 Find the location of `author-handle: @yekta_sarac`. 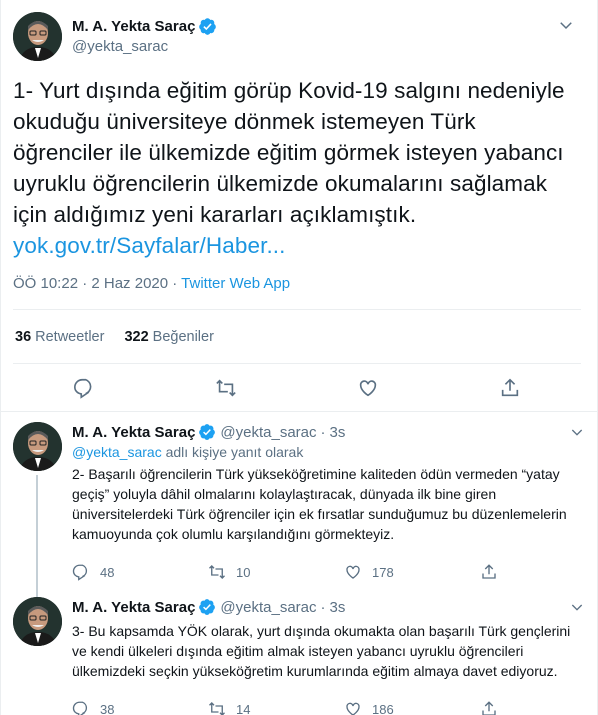

author-handle: @yekta_sarac is located at coordinates (144, 46).